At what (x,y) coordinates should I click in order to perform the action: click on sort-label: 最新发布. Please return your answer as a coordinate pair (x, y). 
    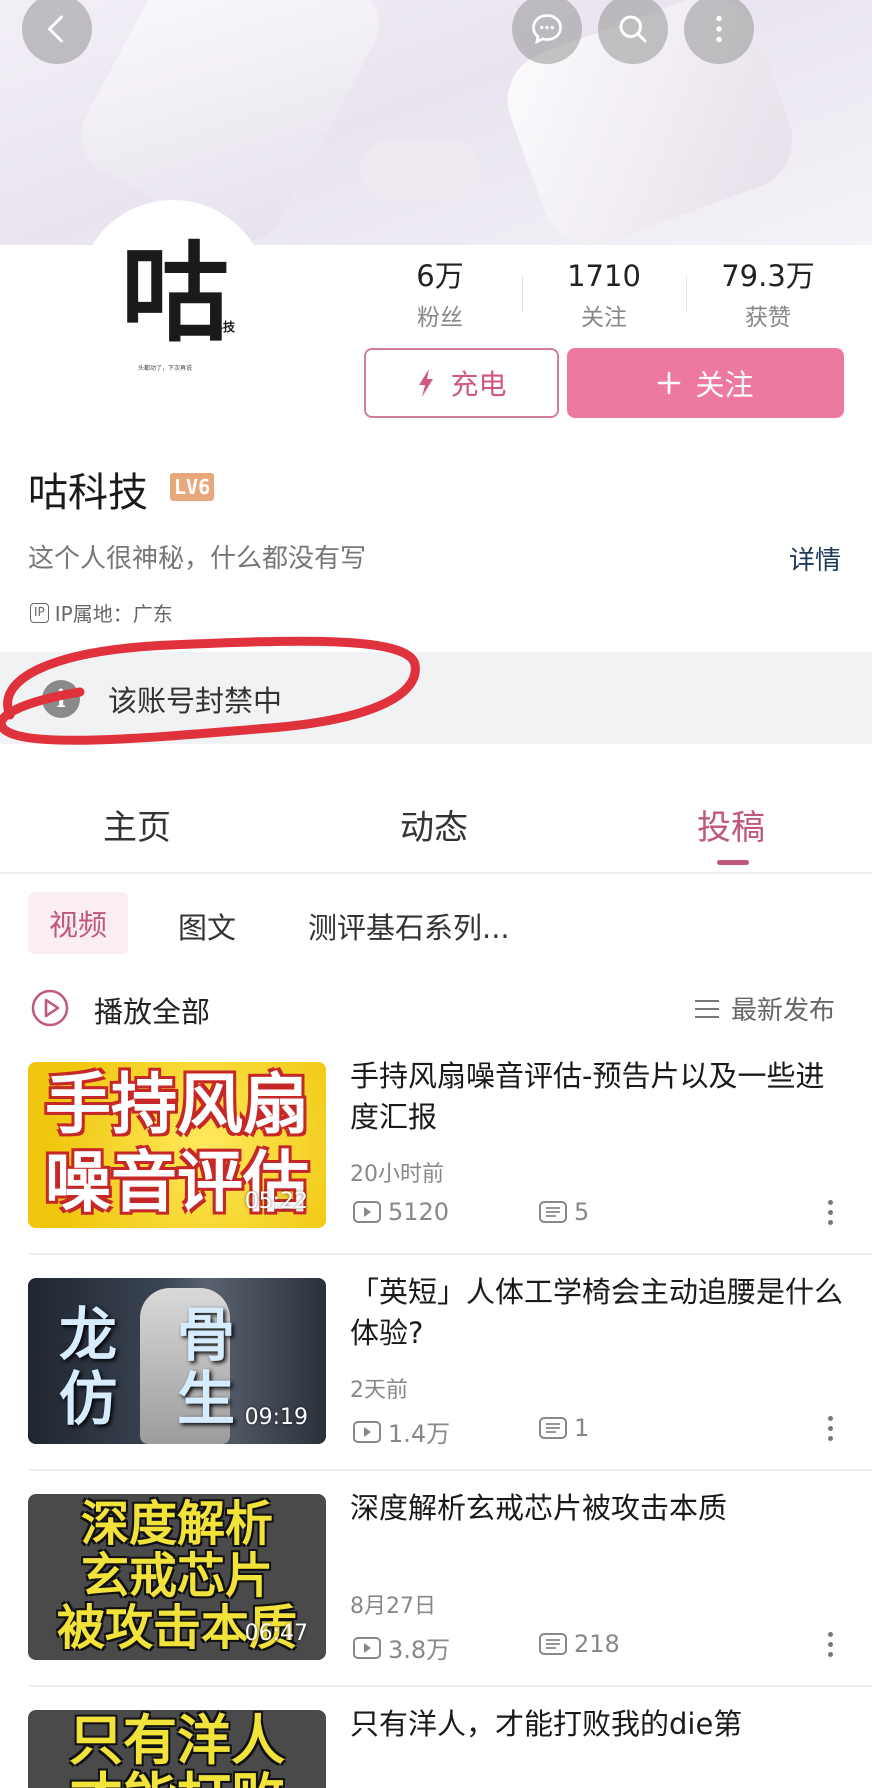
    Looking at the image, I should click on (783, 1011).